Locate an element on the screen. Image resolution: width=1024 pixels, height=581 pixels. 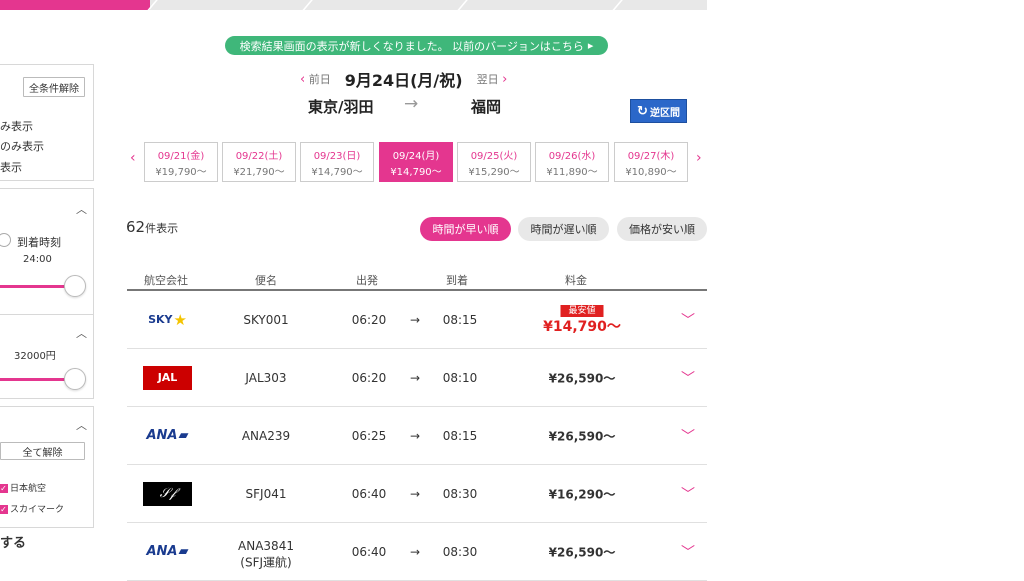
release-all-button: 全て解除 is located at coordinates (42, 451).